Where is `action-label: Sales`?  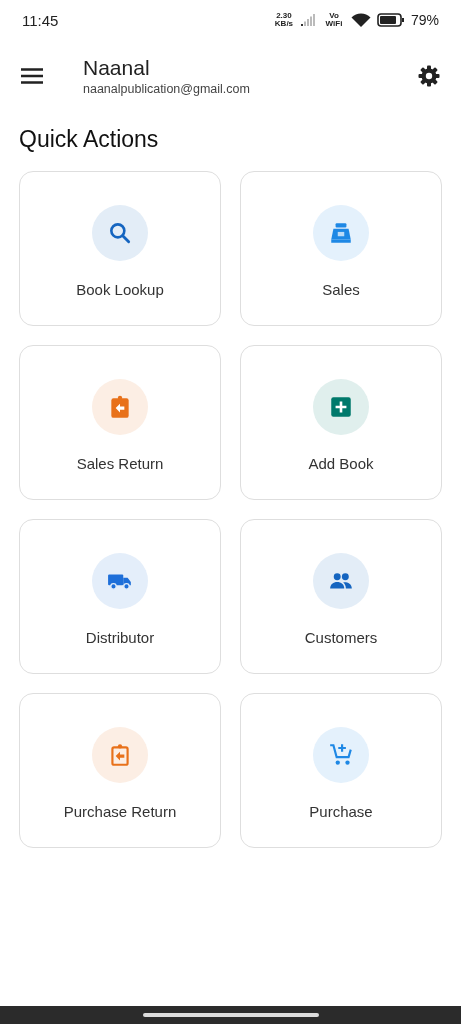
action-label: Sales is located at coordinates (341, 289).